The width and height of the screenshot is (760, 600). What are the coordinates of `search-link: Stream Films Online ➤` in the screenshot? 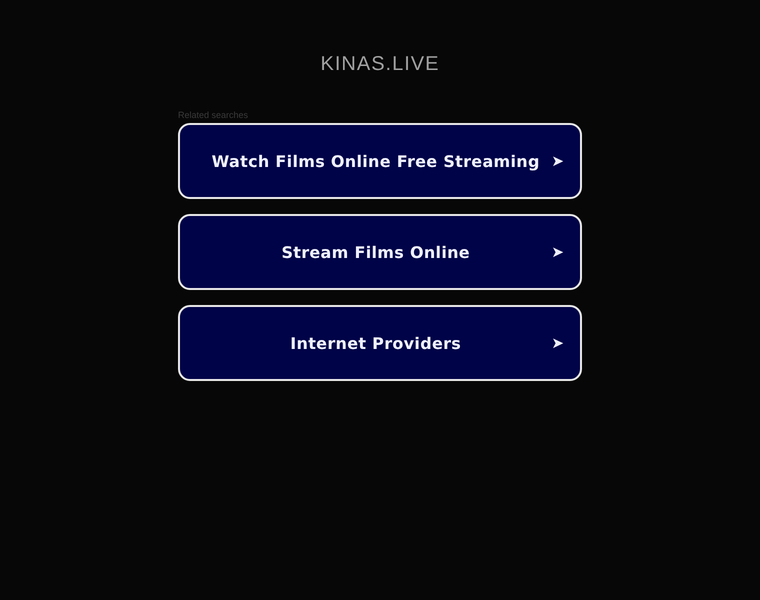 It's located at (380, 252).